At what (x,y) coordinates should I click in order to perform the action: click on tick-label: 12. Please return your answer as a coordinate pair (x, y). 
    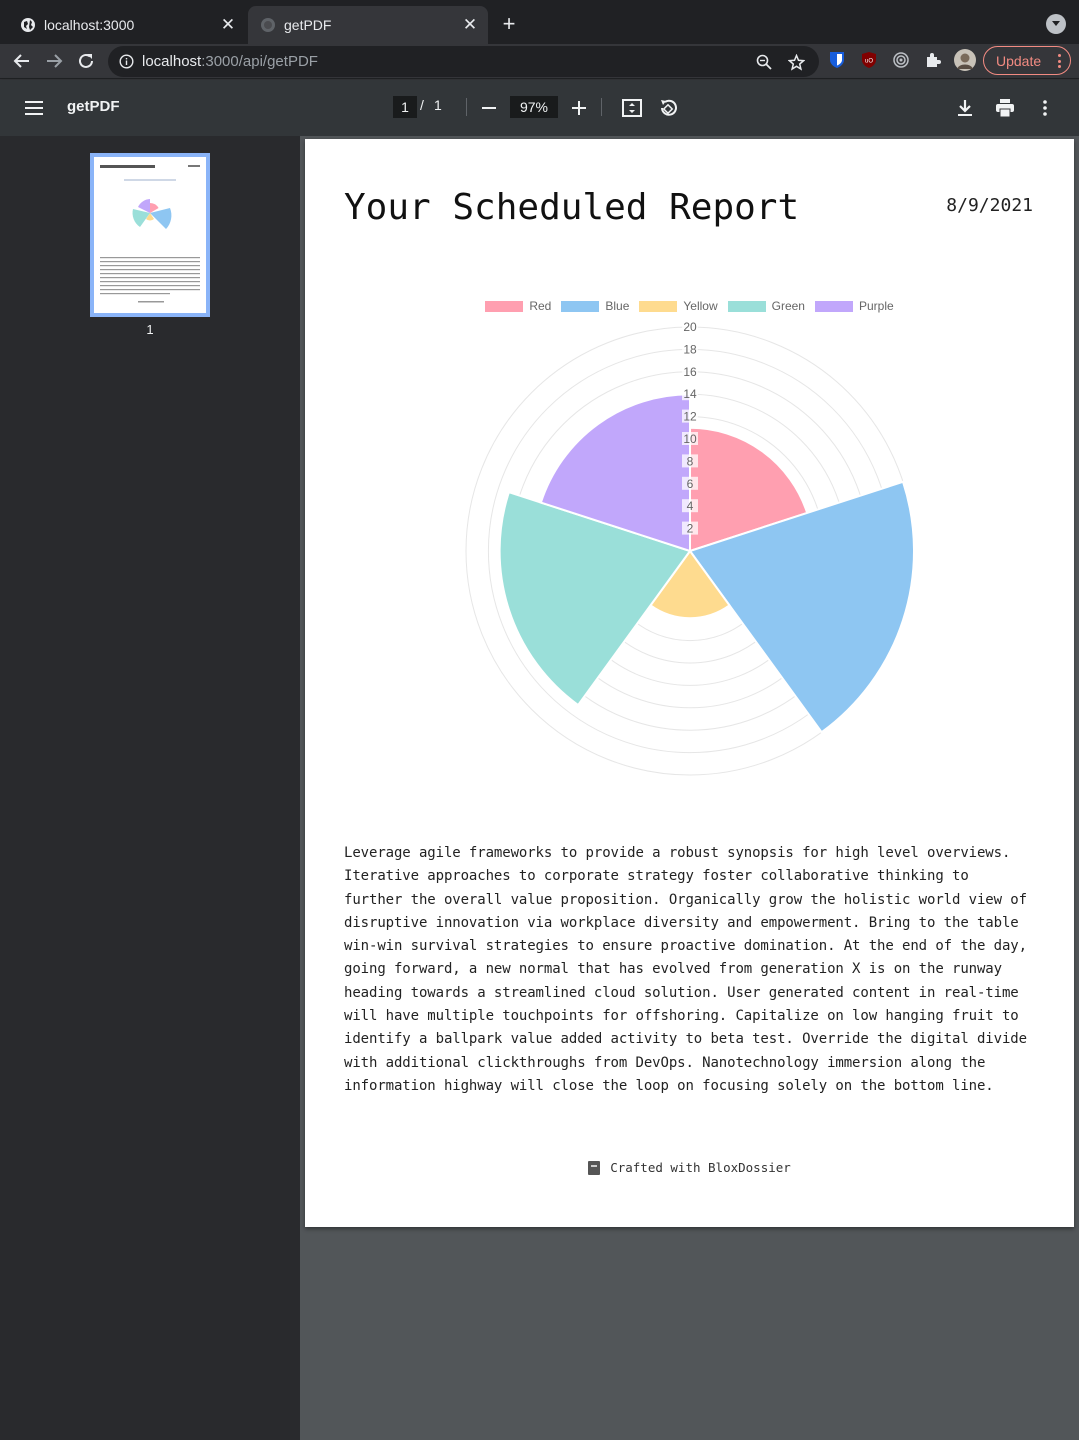
    Looking at the image, I should click on (690, 417).